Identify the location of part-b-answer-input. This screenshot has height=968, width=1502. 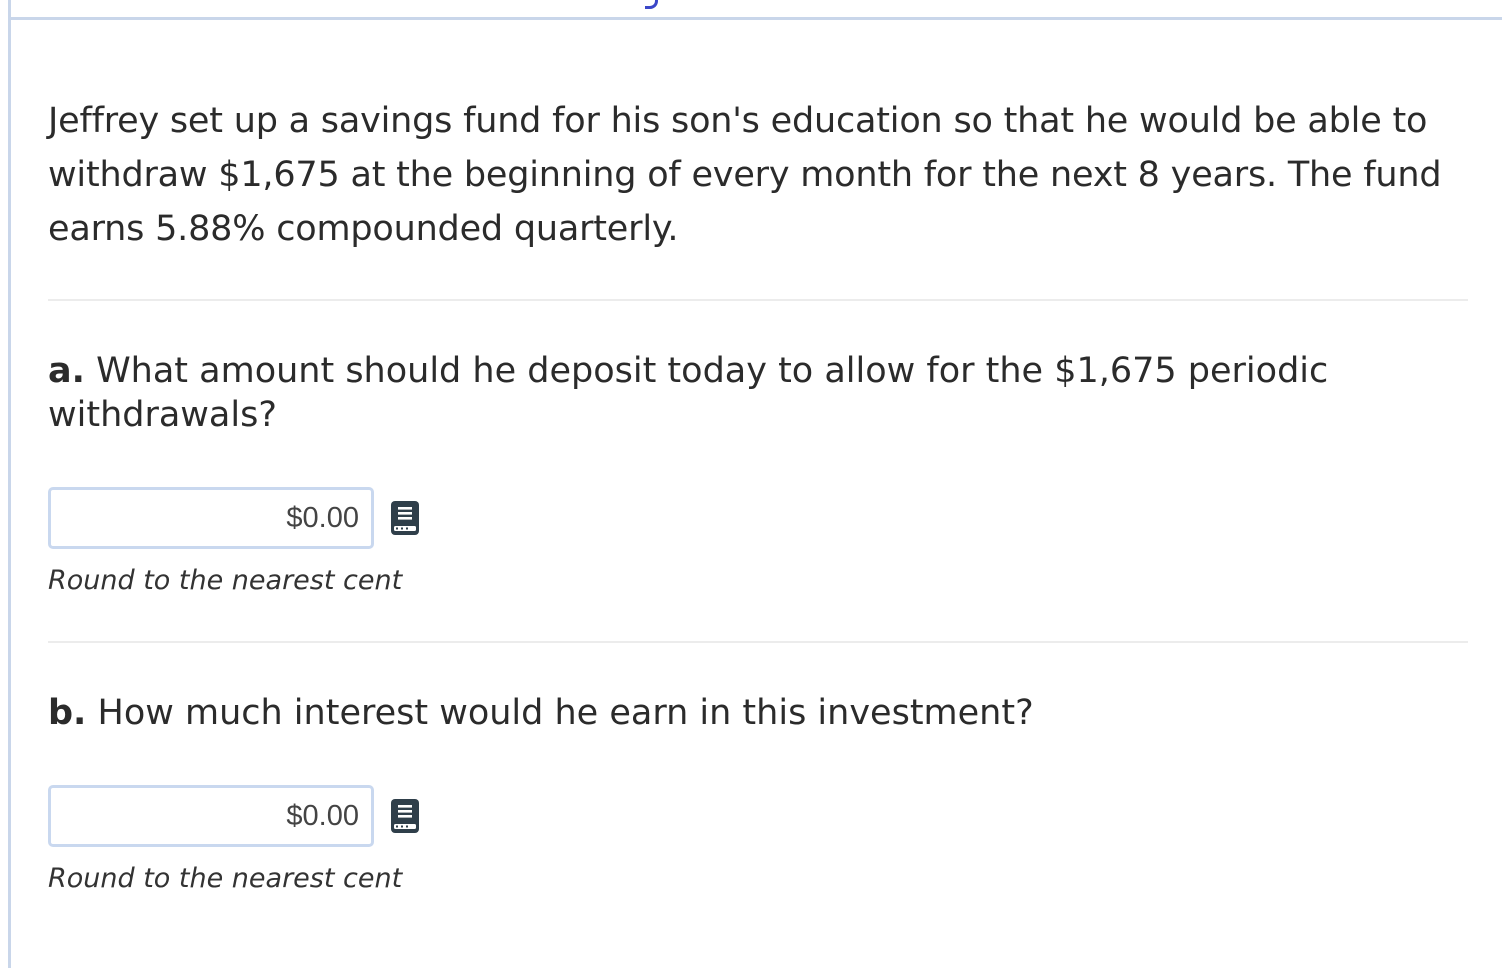
(211, 816).